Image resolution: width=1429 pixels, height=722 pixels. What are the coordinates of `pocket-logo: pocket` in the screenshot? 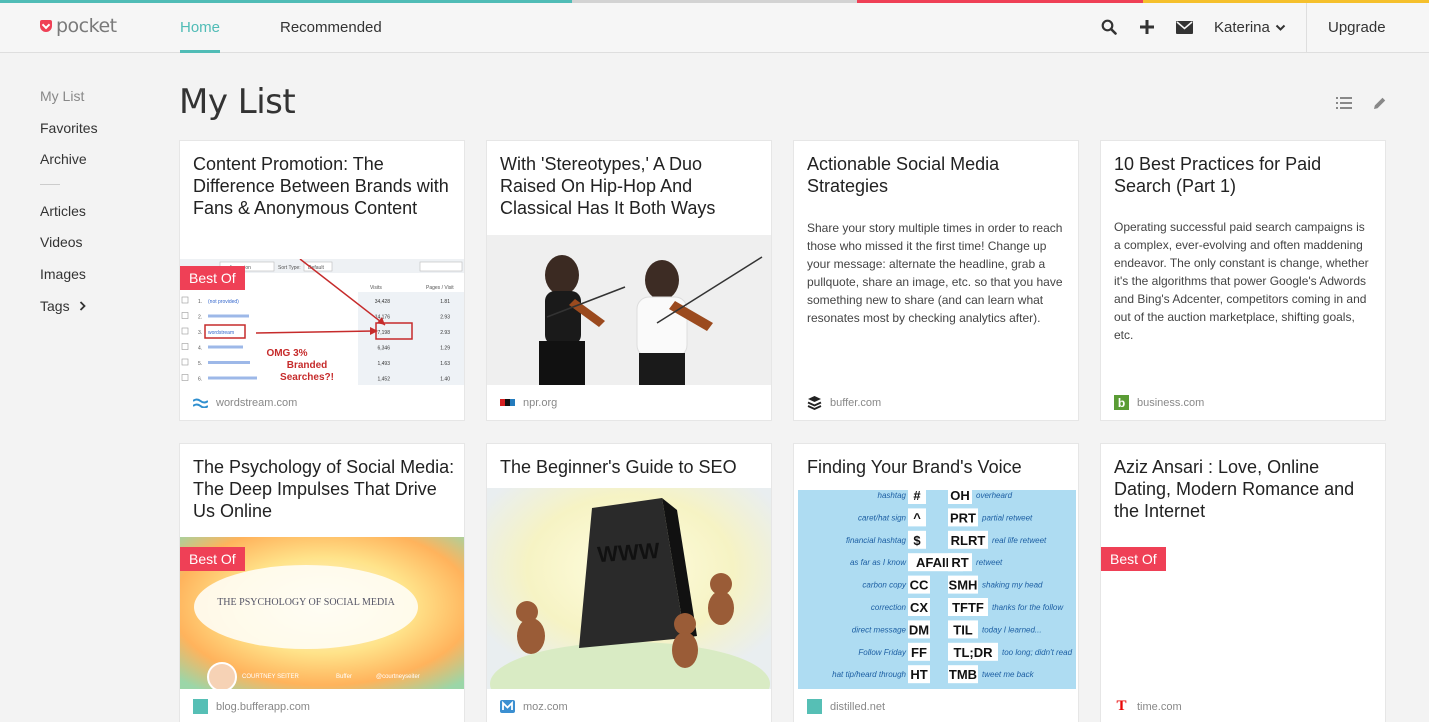 It's located at (78, 26).